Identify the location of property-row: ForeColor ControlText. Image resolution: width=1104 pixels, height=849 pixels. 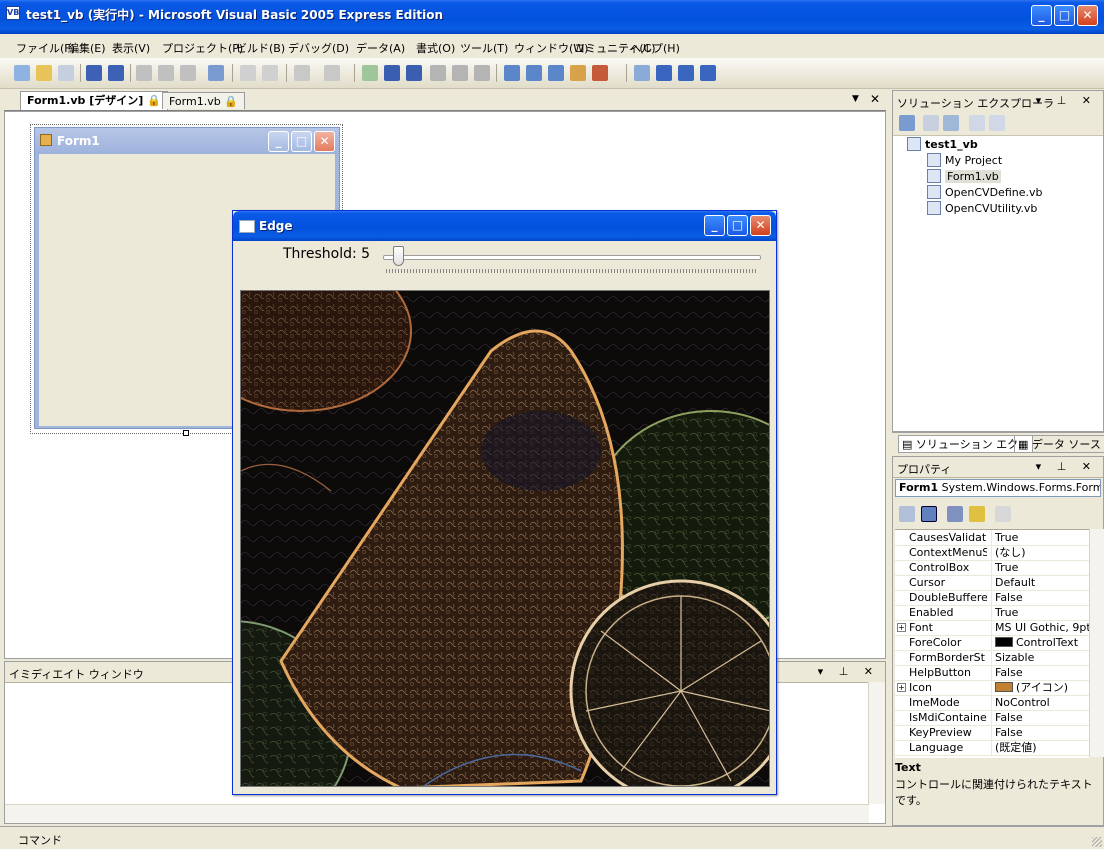
(992, 643).